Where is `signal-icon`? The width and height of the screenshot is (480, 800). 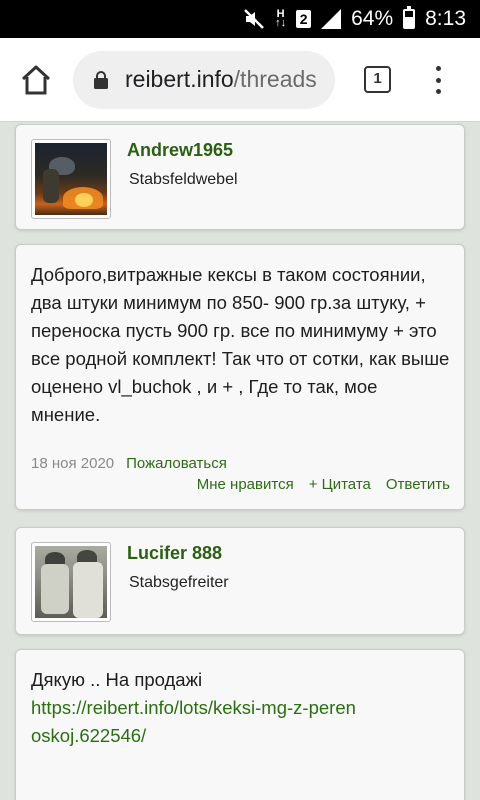 signal-icon is located at coordinates (331, 19).